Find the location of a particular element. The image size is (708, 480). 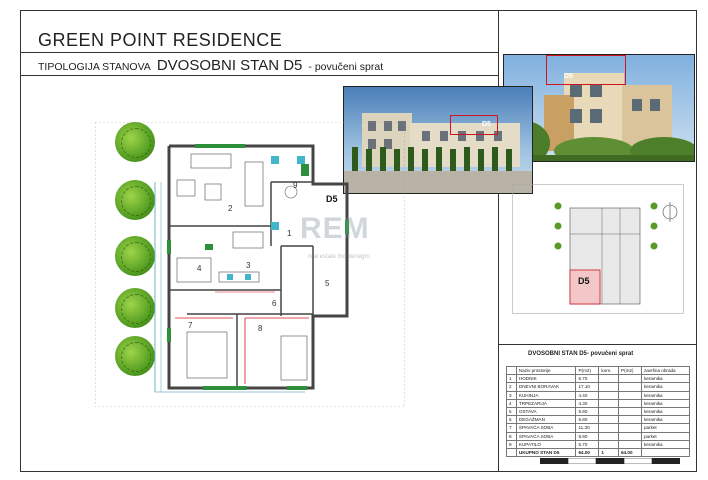

table-cell: 6 is located at coordinates (511, 420).